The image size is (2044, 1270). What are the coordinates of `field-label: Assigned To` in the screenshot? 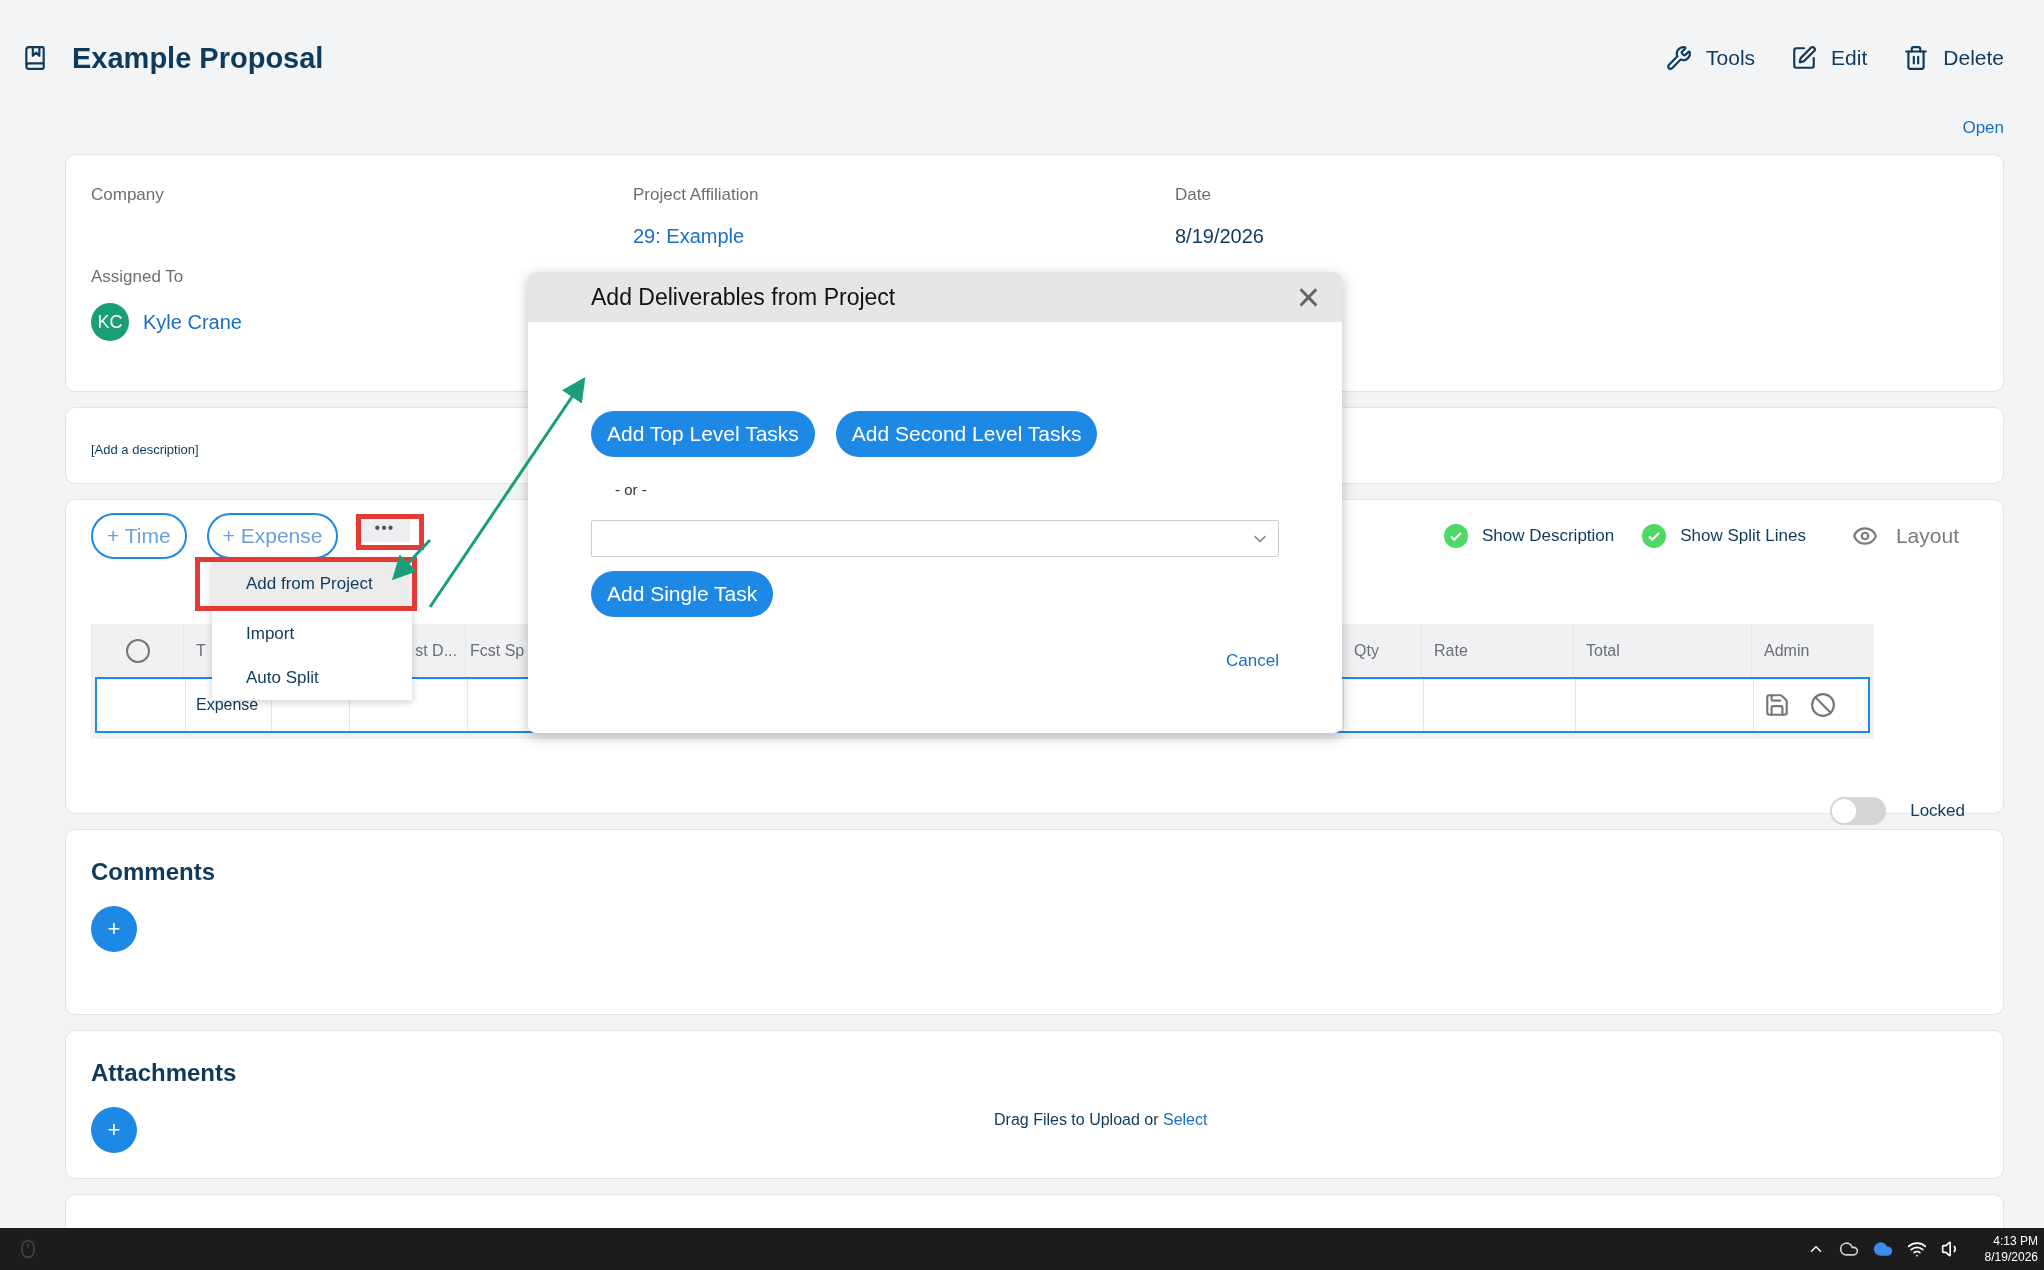 It's located at (138, 277).